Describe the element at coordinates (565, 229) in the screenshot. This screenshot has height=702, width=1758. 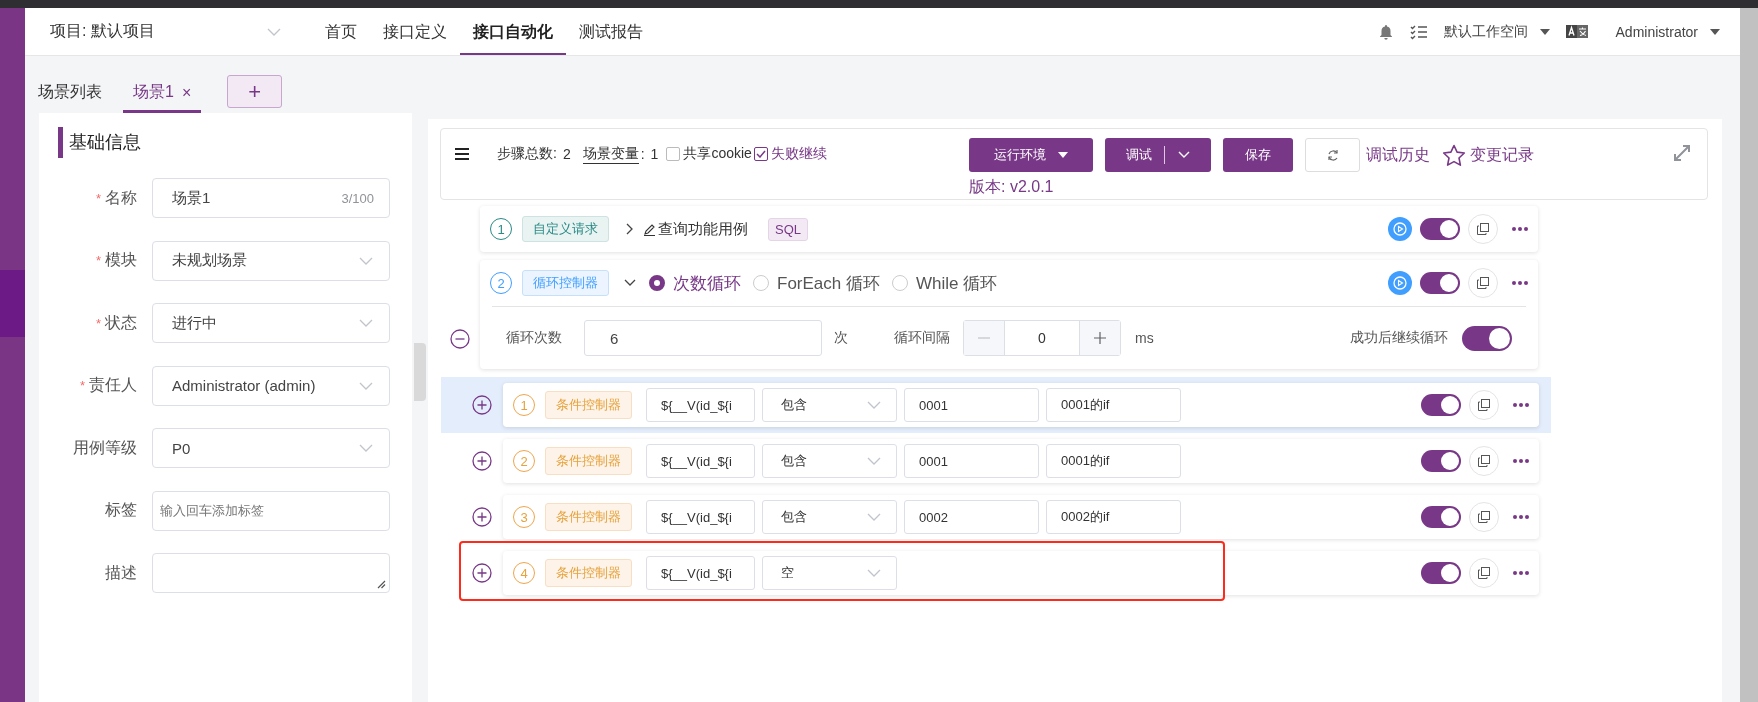
I see `step-type-tag: 自定义请求` at that location.